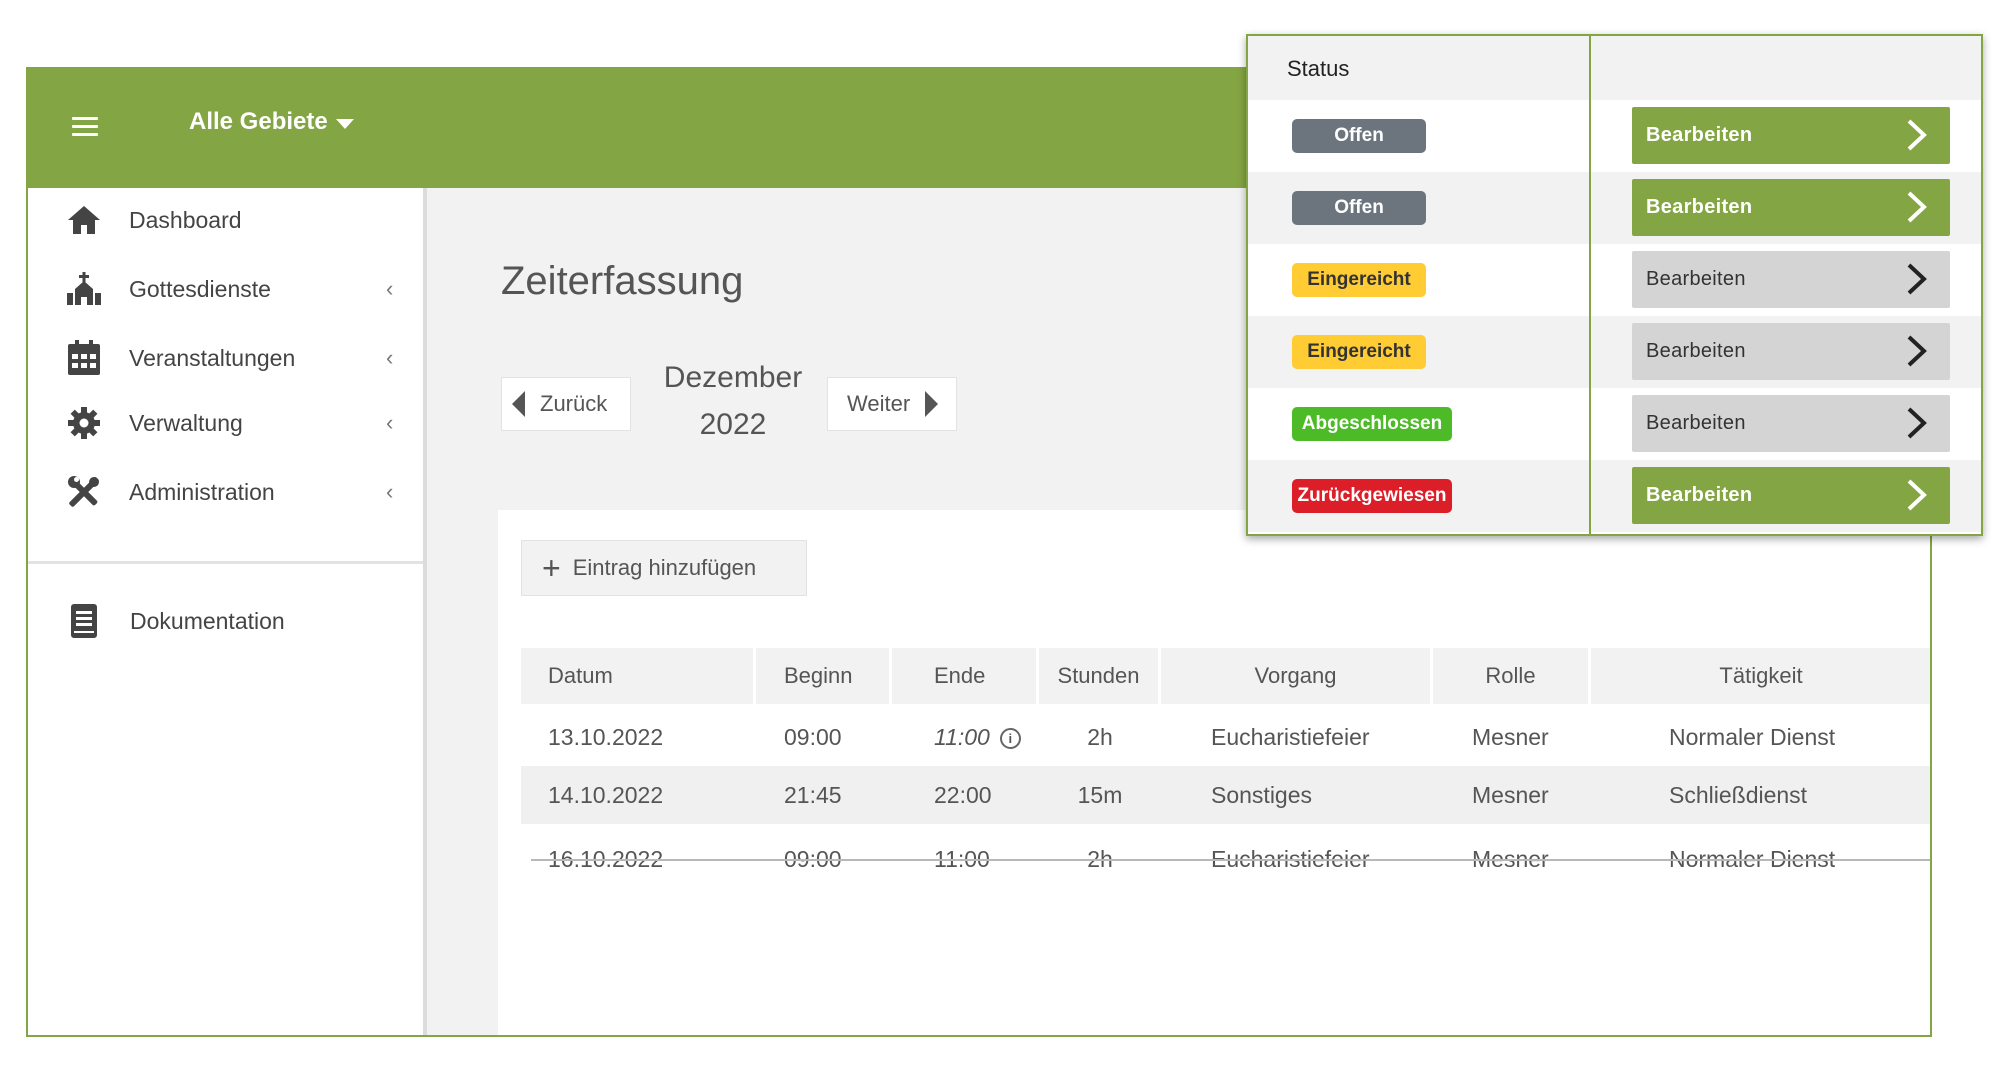 This screenshot has width=1999, height=1084. I want to click on sidebar-item-veranstaltungen: Veranstaltungen ‹, so click(225, 358).